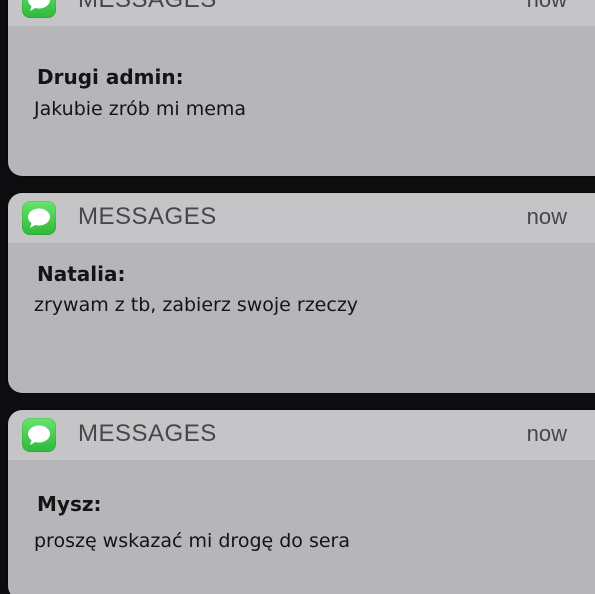  I want to click on message-text: proszę wskazać mi drogę do sera, so click(192, 541).